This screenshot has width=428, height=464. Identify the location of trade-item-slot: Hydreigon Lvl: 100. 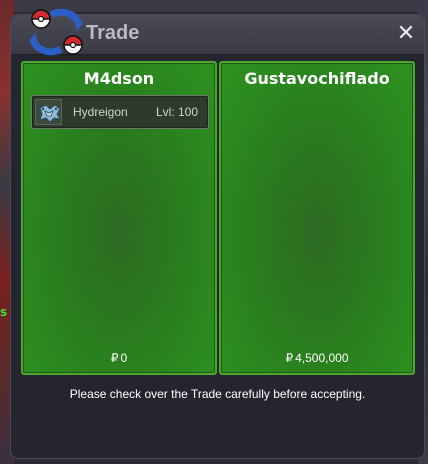
(120, 112).